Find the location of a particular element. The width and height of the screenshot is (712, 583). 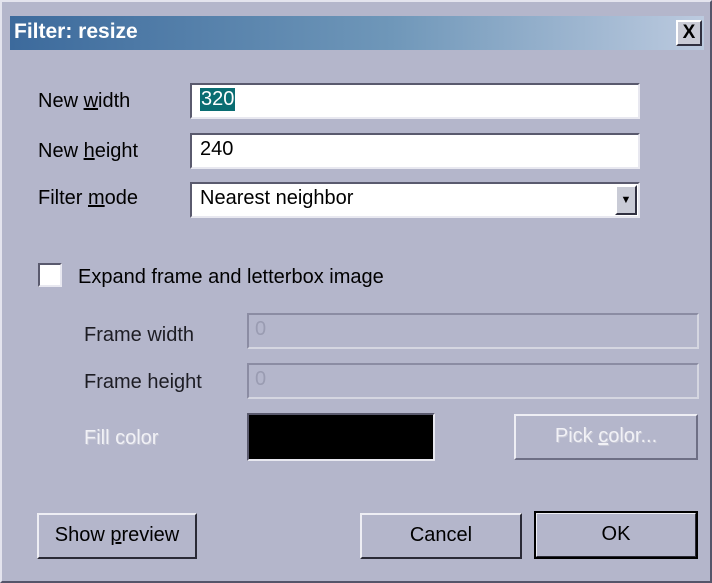

new-height-input: 240 is located at coordinates (415, 151).